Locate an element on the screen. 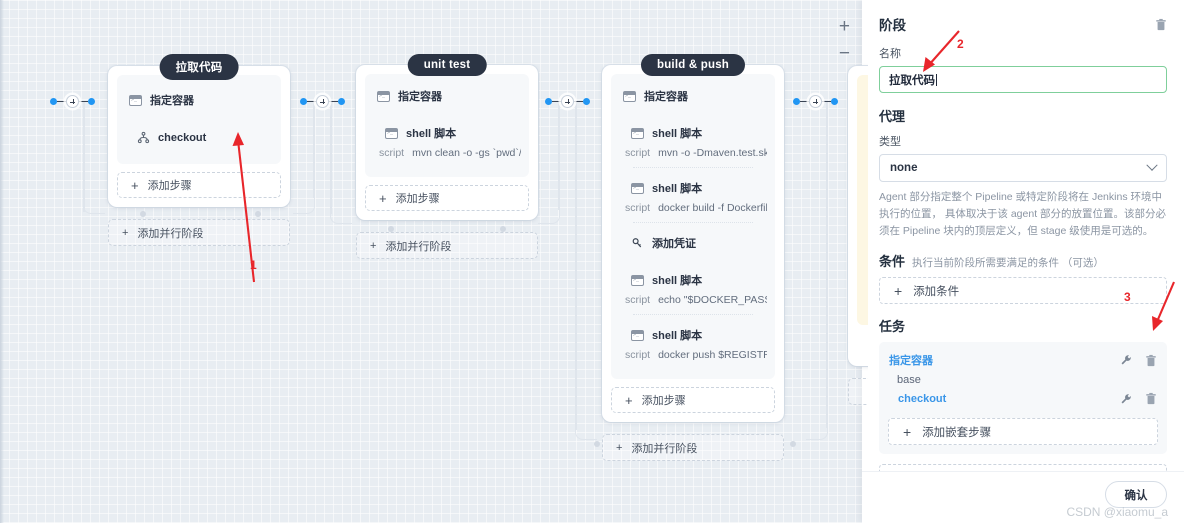  type-field-label: 类型 is located at coordinates (890, 142).